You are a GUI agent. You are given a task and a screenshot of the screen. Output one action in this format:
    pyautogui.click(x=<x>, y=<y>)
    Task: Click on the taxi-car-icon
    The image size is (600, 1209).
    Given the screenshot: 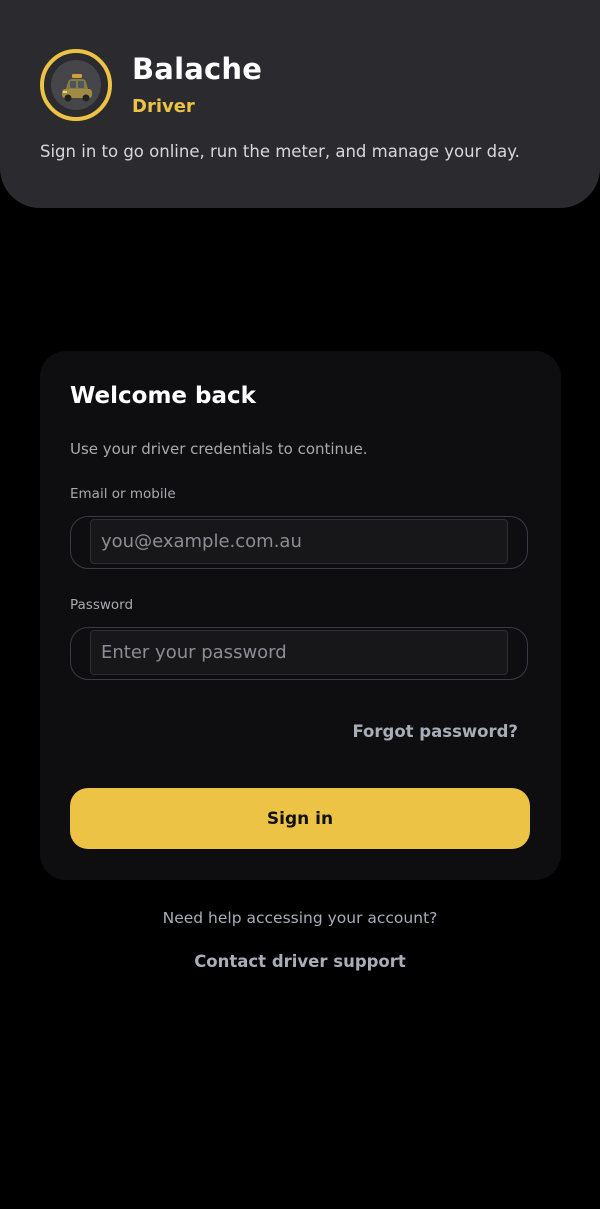 What is the action you would take?
    pyautogui.click(x=76, y=85)
    